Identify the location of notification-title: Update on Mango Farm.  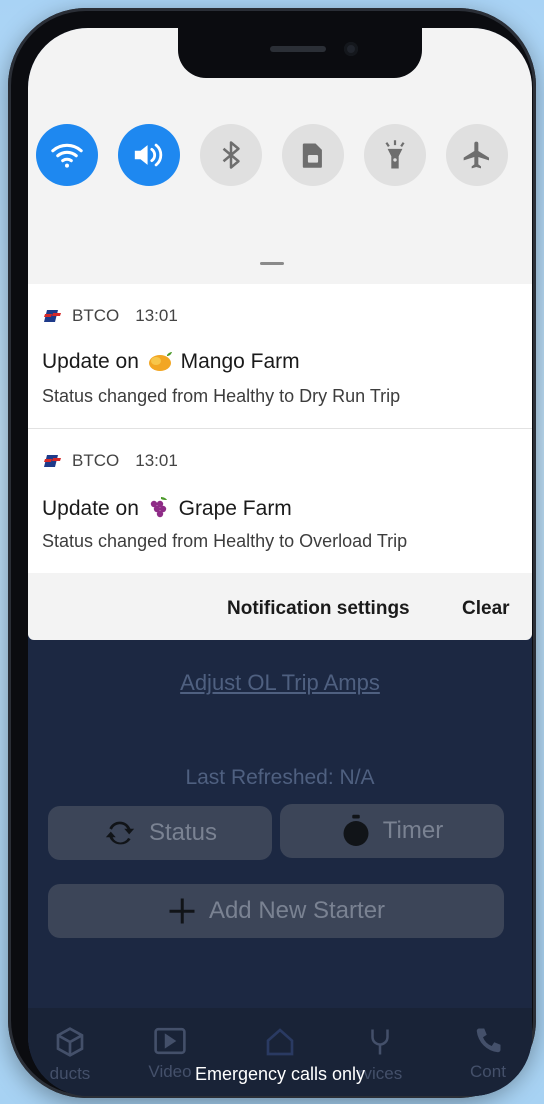
(171, 362).